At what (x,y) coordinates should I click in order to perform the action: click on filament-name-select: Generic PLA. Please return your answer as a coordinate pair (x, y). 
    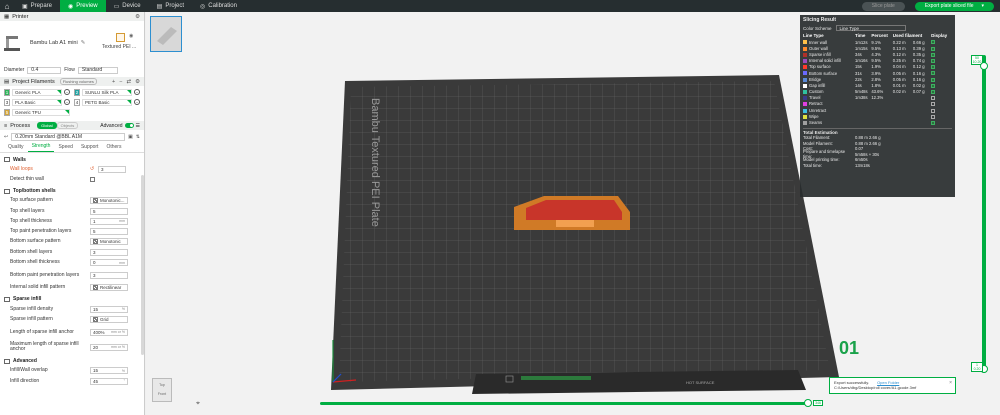
    Looking at the image, I should click on (37, 92).